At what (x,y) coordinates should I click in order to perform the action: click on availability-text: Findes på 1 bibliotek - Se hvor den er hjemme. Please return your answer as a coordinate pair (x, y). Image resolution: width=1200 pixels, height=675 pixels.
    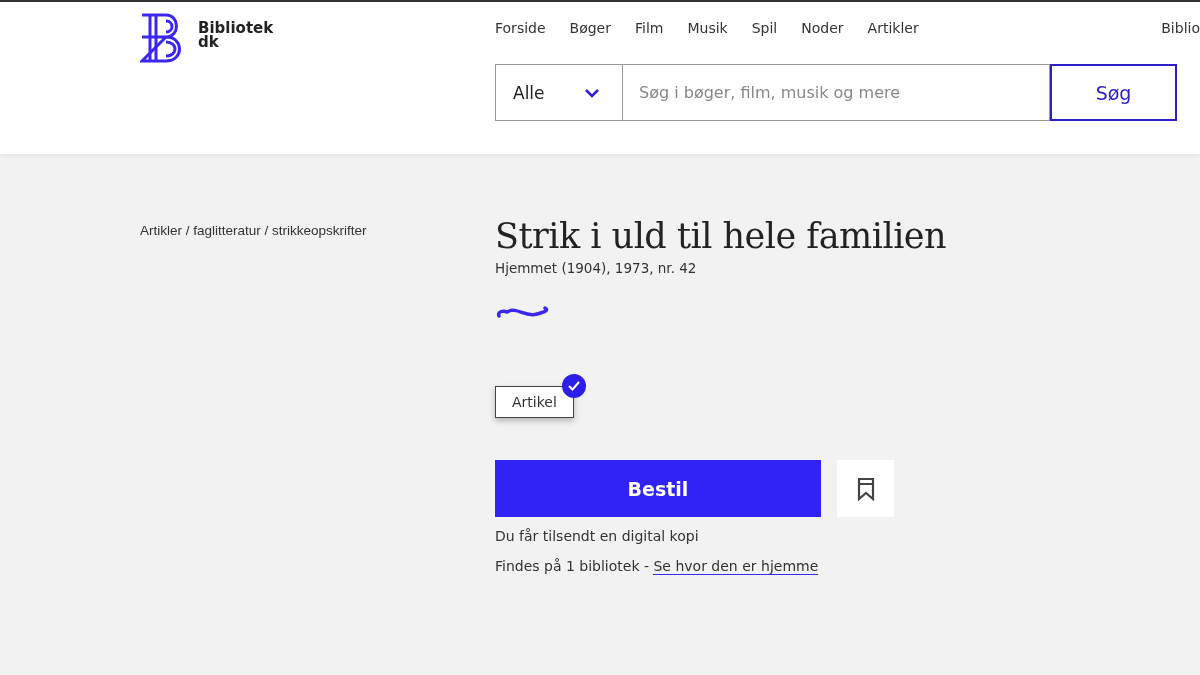
    Looking at the image, I should click on (657, 566).